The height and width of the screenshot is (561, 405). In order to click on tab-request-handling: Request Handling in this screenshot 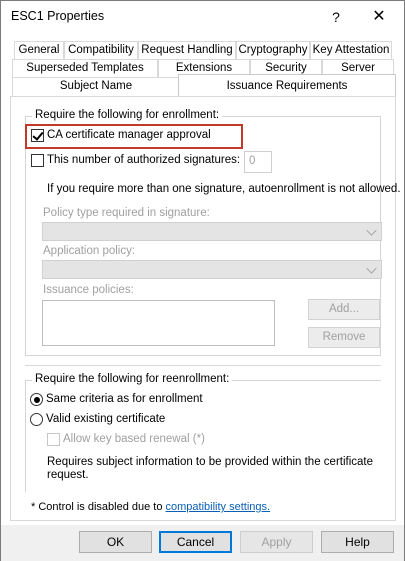, I will do `click(187, 50)`.